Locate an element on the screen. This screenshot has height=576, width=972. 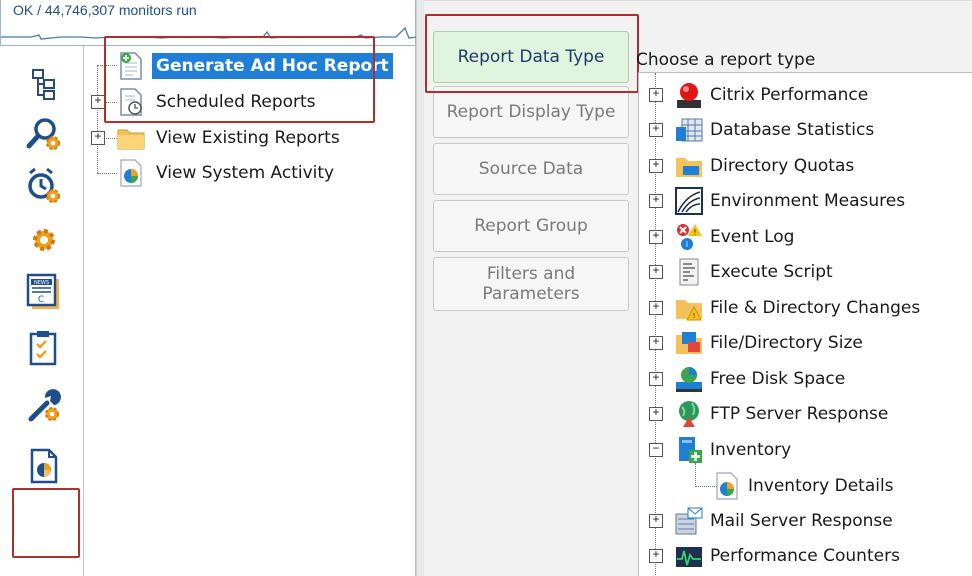
environment-expander: + is located at coordinates (656, 201).